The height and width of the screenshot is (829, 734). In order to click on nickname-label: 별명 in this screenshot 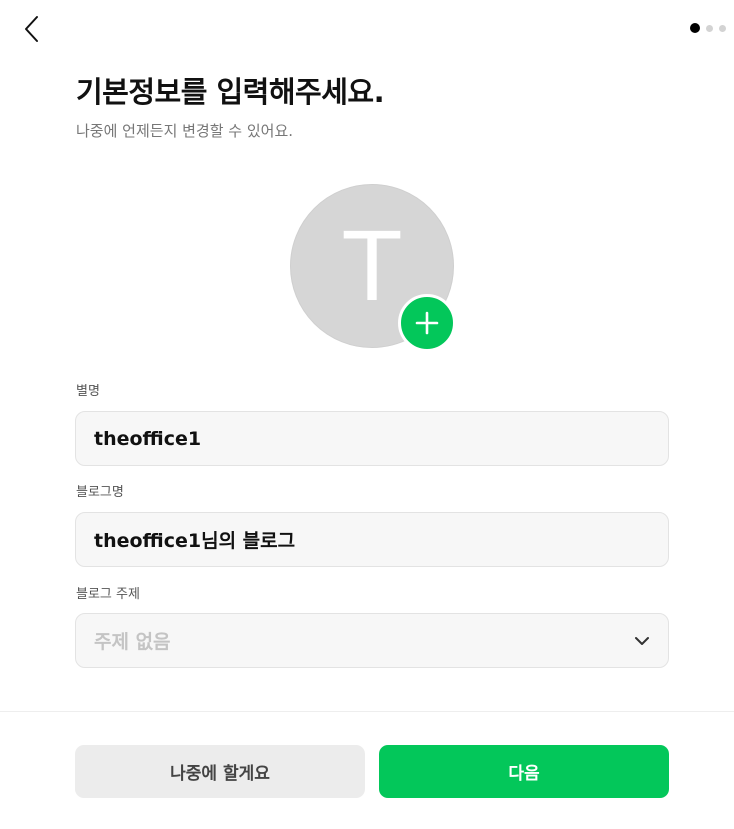, I will do `click(88, 391)`.